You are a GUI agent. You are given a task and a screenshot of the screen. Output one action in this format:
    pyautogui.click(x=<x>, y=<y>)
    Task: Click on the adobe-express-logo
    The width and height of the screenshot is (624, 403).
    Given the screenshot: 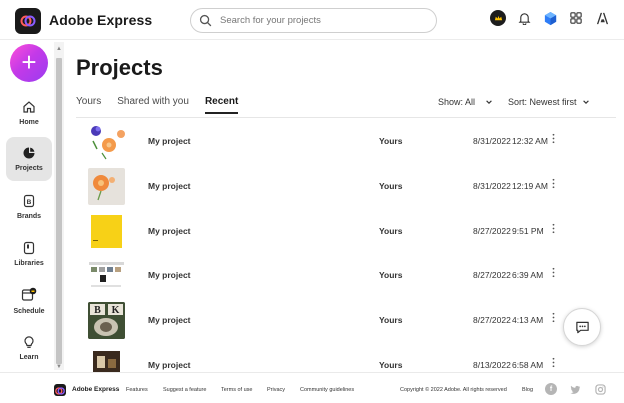 What is the action you would take?
    pyautogui.click(x=28, y=21)
    